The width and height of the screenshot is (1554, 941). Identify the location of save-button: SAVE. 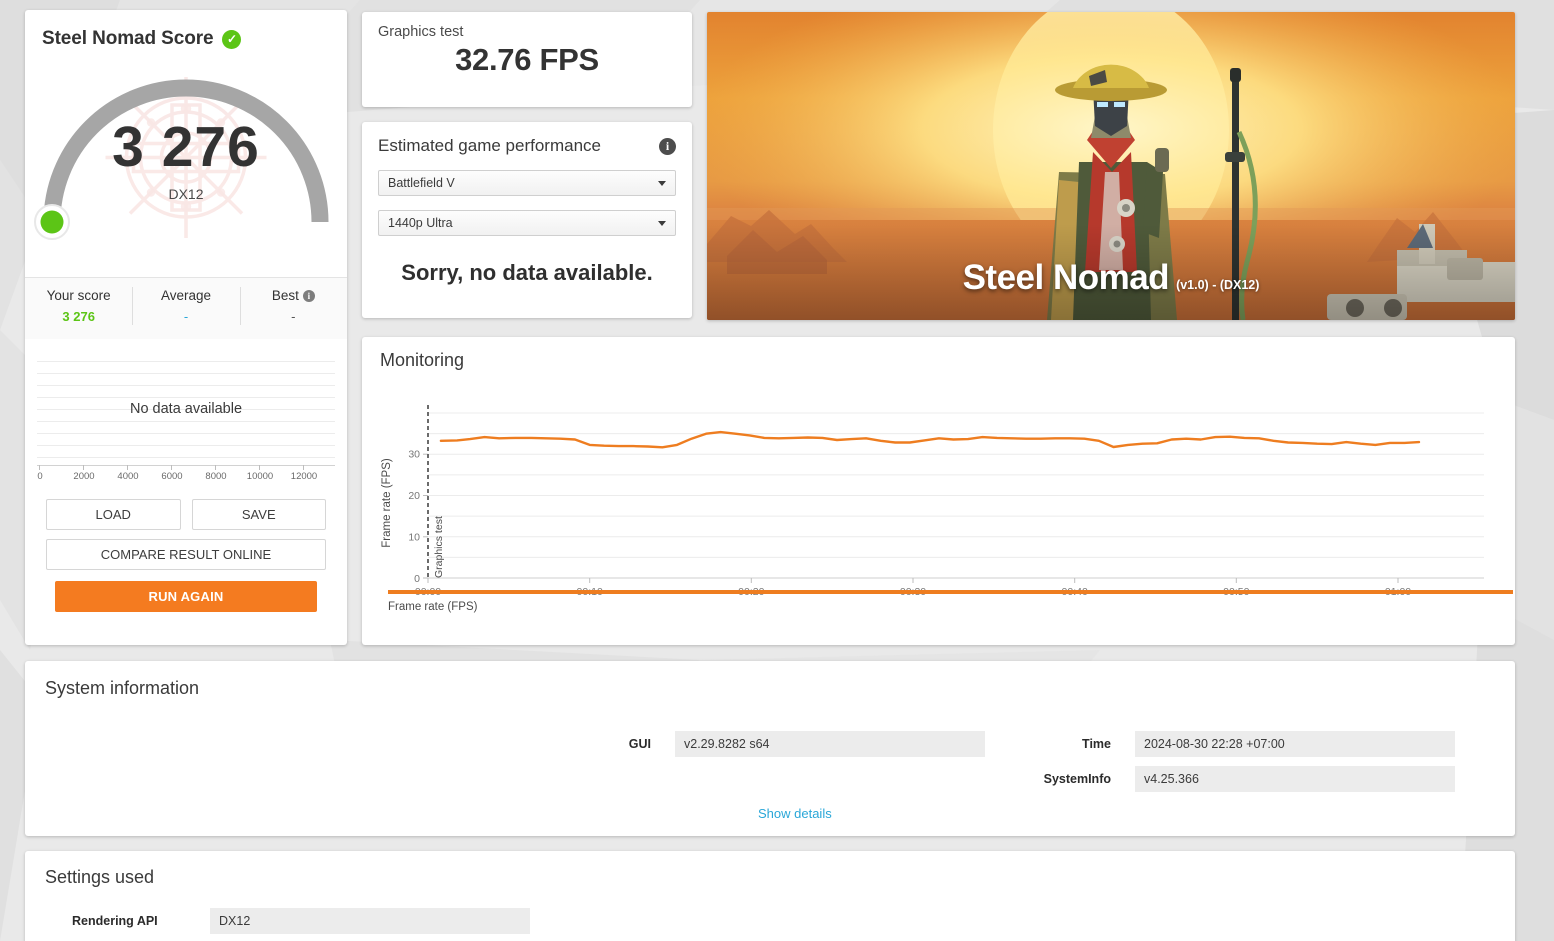
(258, 514).